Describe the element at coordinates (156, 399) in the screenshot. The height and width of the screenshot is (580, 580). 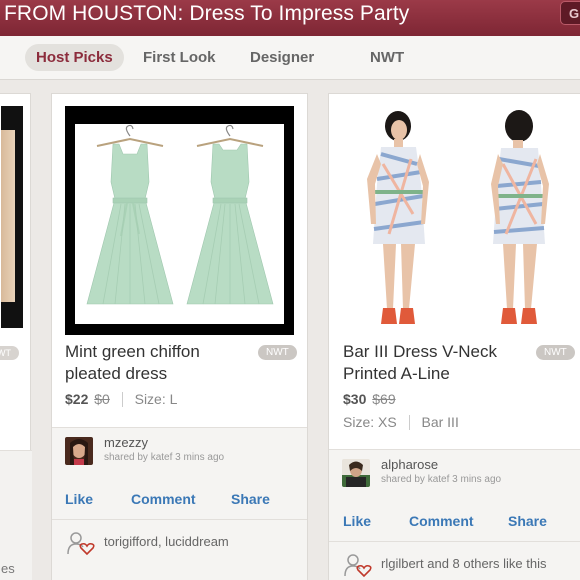
I see `size-label: Size: L` at that location.